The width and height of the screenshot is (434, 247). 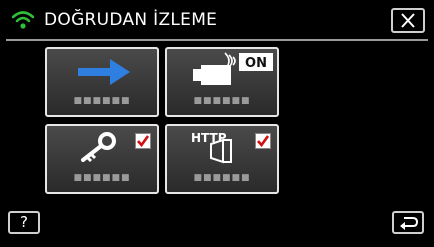 I want to click on arrow-right-icon, so click(x=104, y=72).